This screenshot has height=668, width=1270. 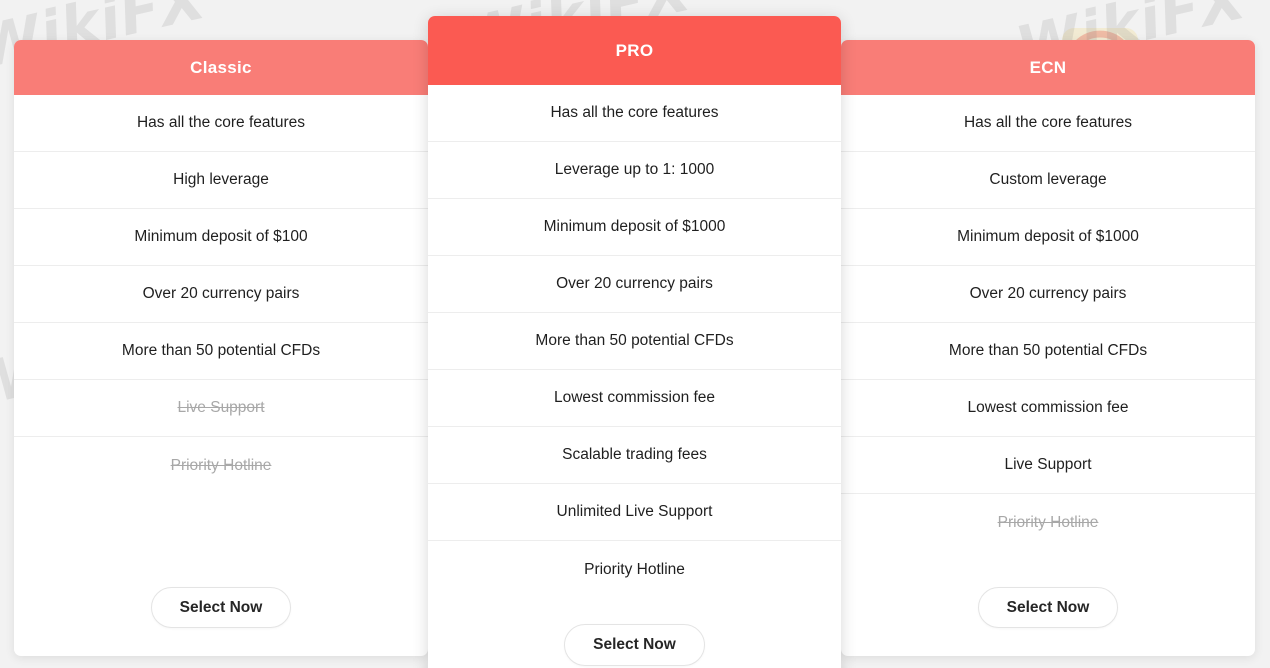 I want to click on cta-container-classic: Select Now, so click(x=221, y=611).